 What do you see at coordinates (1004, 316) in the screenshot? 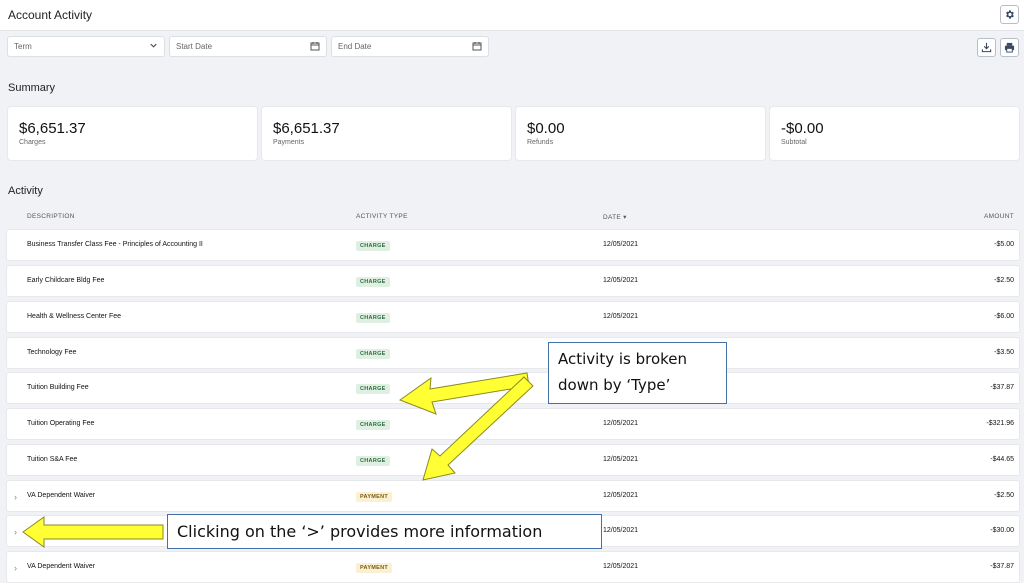
I see `row-amount: -$6.00` at bounding box center [1004, 316].